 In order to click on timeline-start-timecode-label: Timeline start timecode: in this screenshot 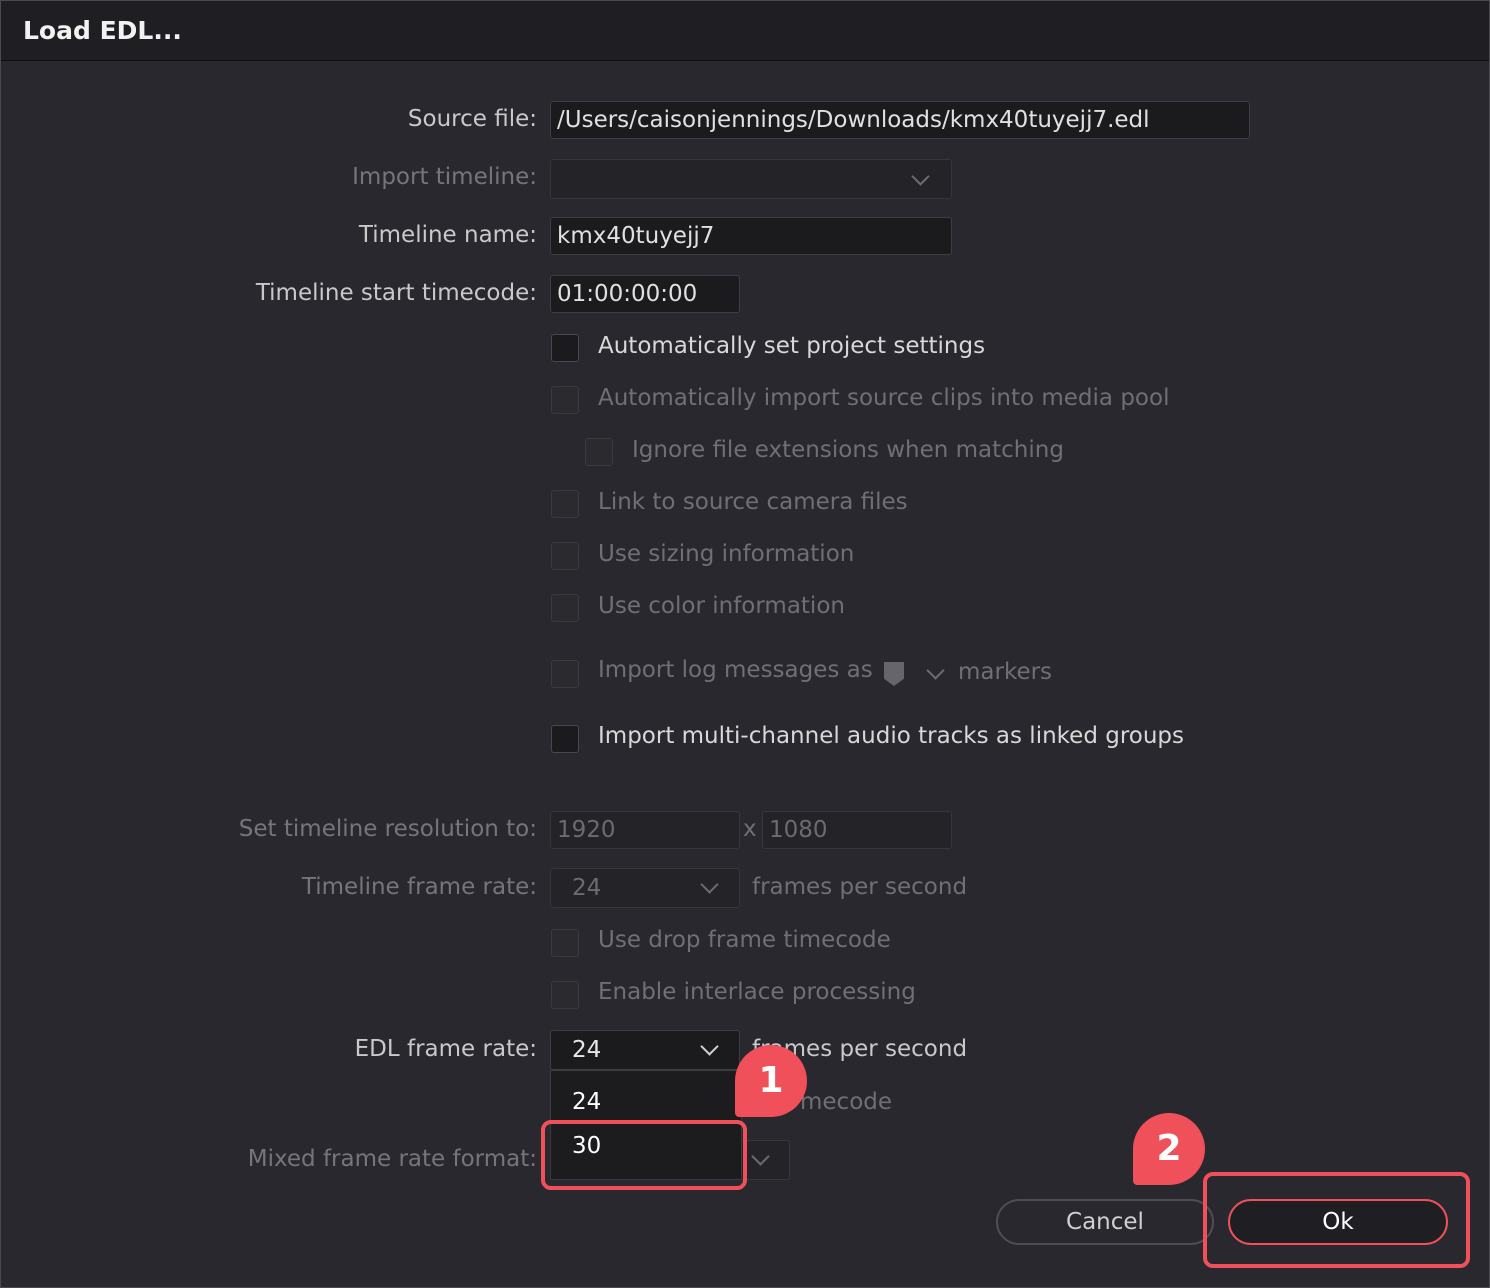, I will do `click(396, 293)`.